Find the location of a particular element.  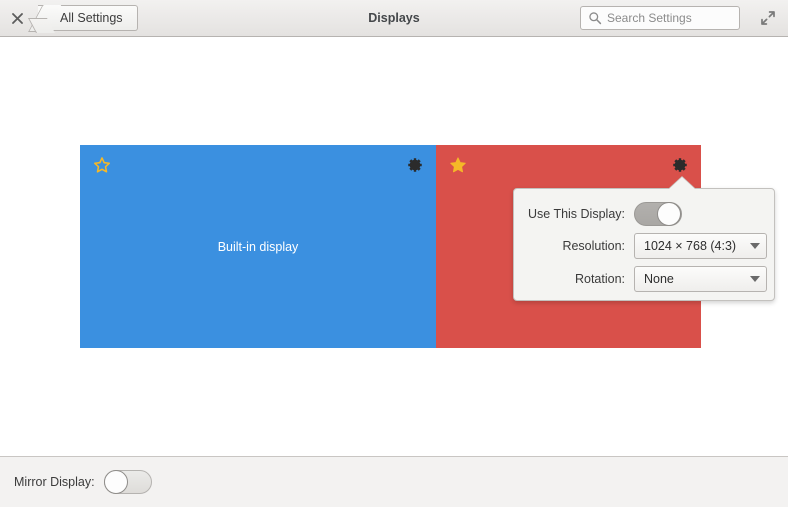

close-icon is located at coordinates (17, 18).